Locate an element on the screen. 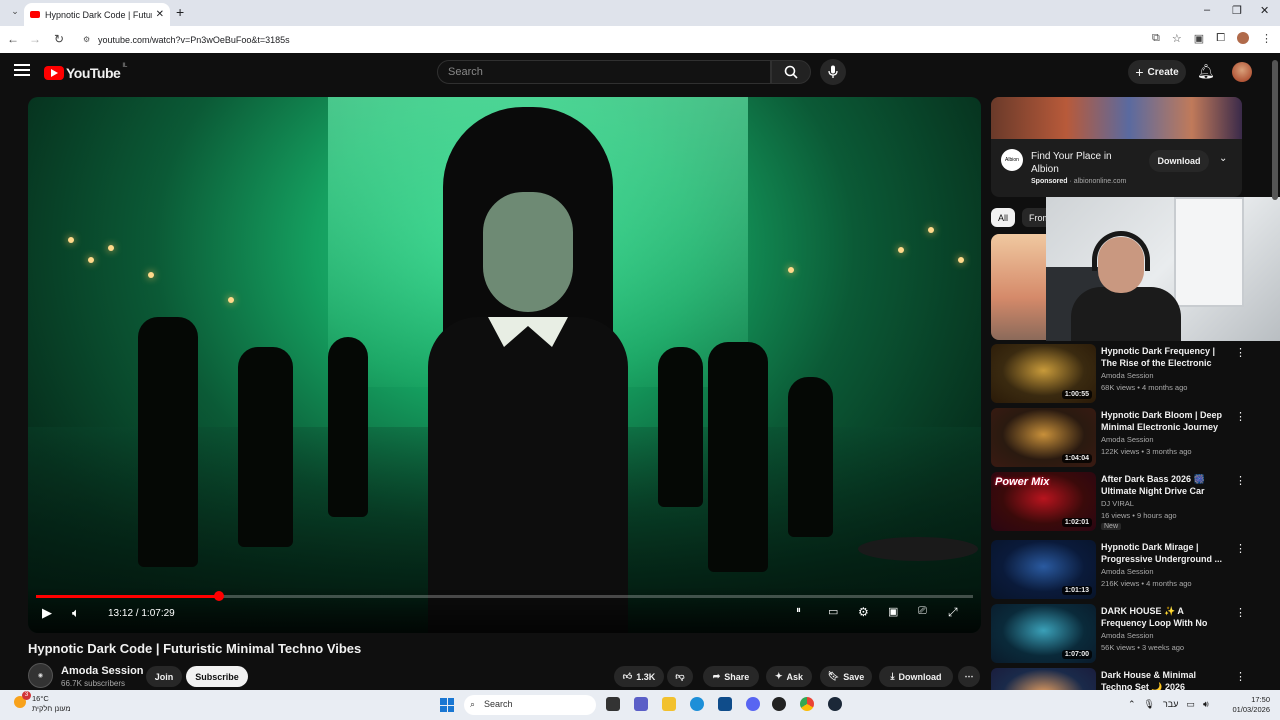 Image resolution: width=1280 pixels, height=720 pixels. extensions-puzzle-icon: ⧠ is located at coordinates (1220, 38).